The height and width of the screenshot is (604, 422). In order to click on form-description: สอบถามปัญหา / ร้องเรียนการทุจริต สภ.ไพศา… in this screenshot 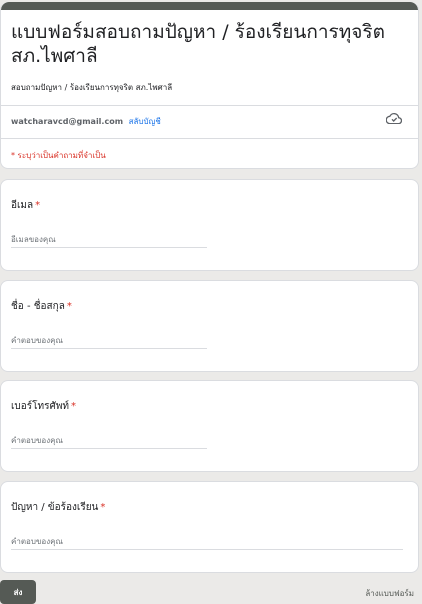, I will do `click(92, 87)`.